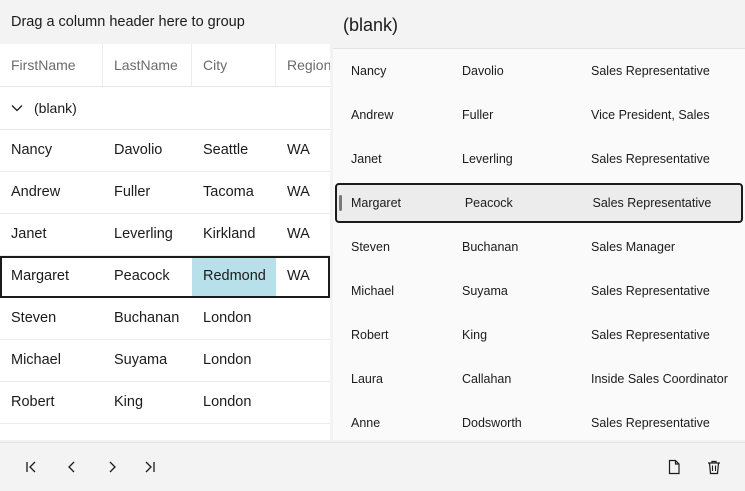 The width and height of the screenshot is (745, 491). Describe the element at coordinates (340, 203) in the screenshot. I see `selection-indicator` at that location.